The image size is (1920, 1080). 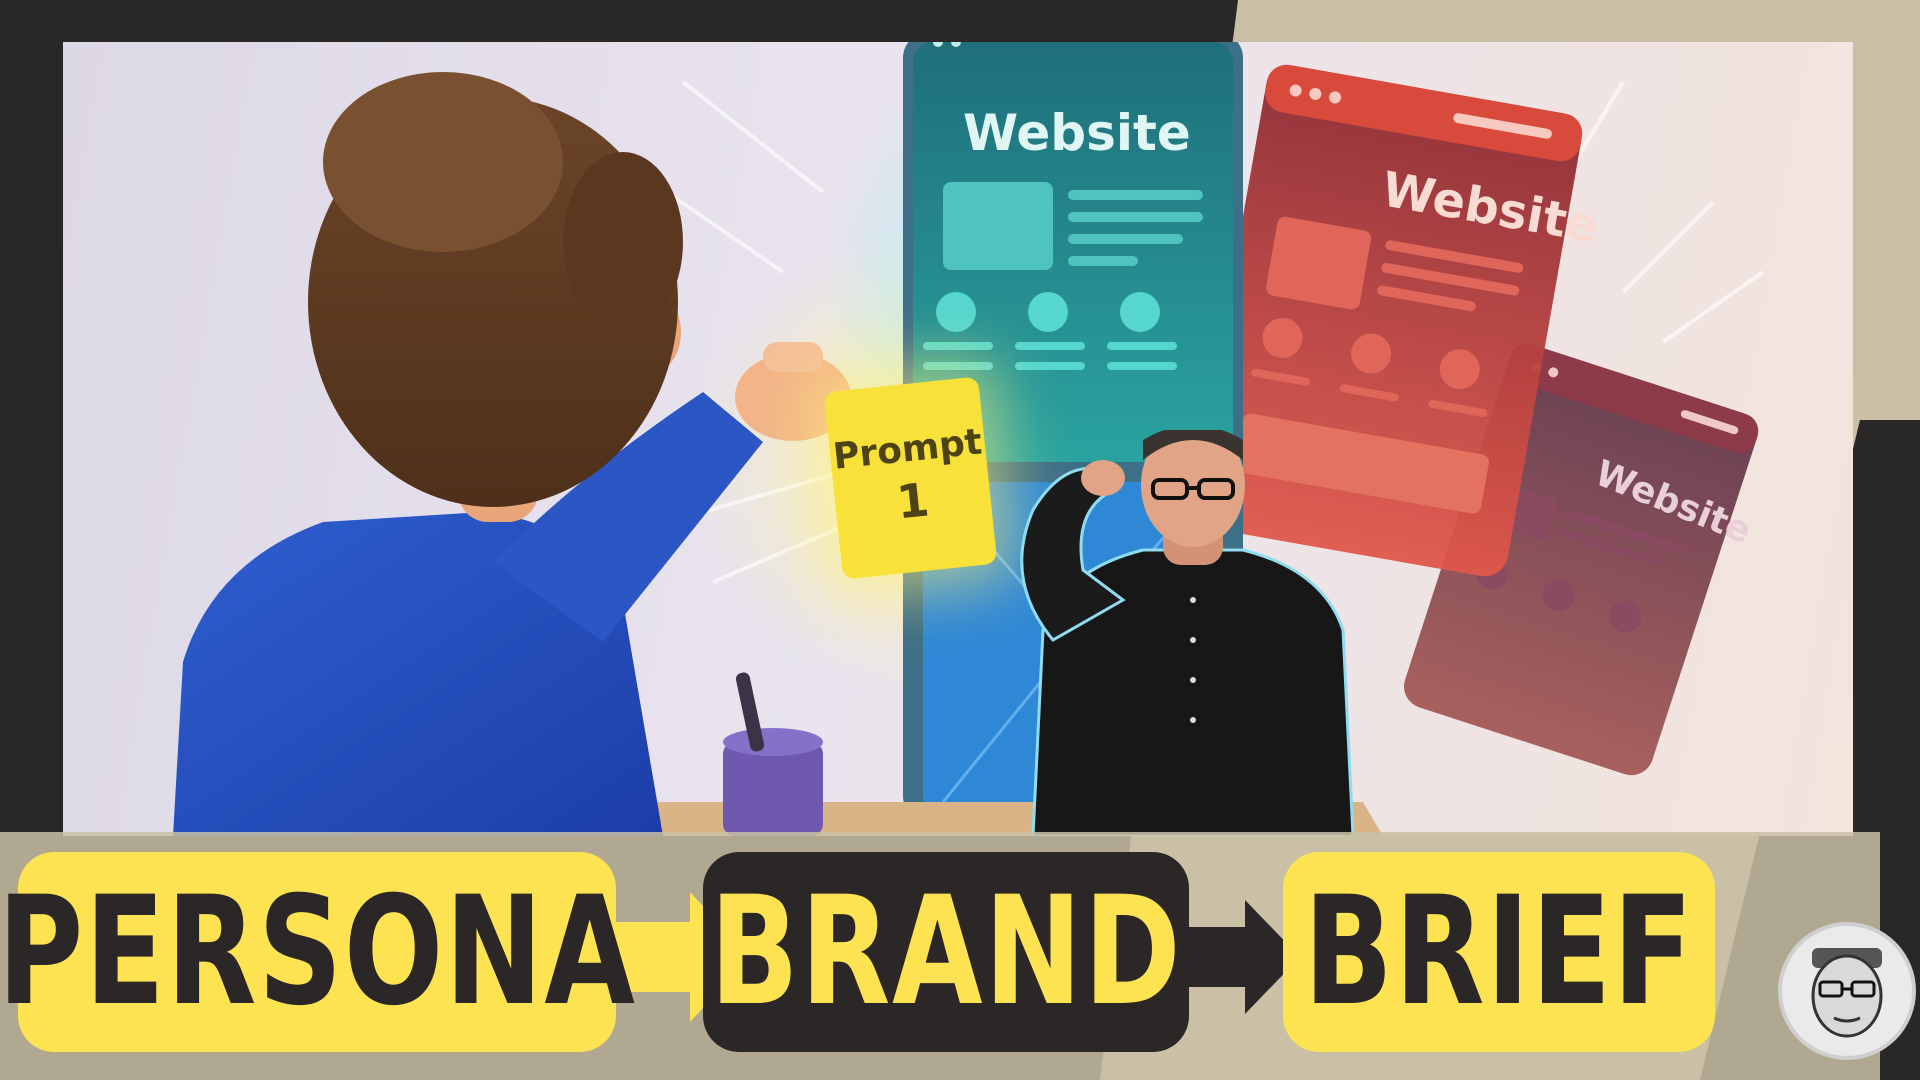 I want to click on prompt-card: Prompt 1, so click(x=910, y=478).